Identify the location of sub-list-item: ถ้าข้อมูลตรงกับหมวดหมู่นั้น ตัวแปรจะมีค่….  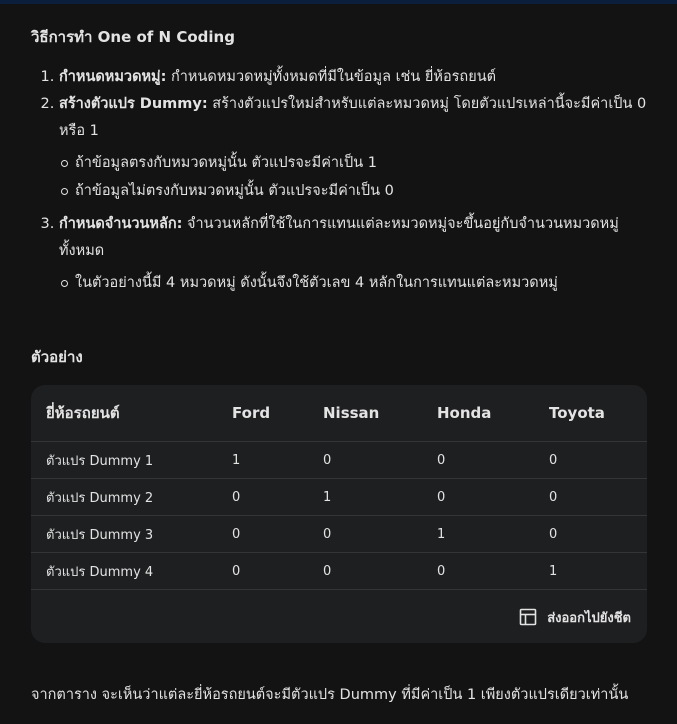
(354, 163).